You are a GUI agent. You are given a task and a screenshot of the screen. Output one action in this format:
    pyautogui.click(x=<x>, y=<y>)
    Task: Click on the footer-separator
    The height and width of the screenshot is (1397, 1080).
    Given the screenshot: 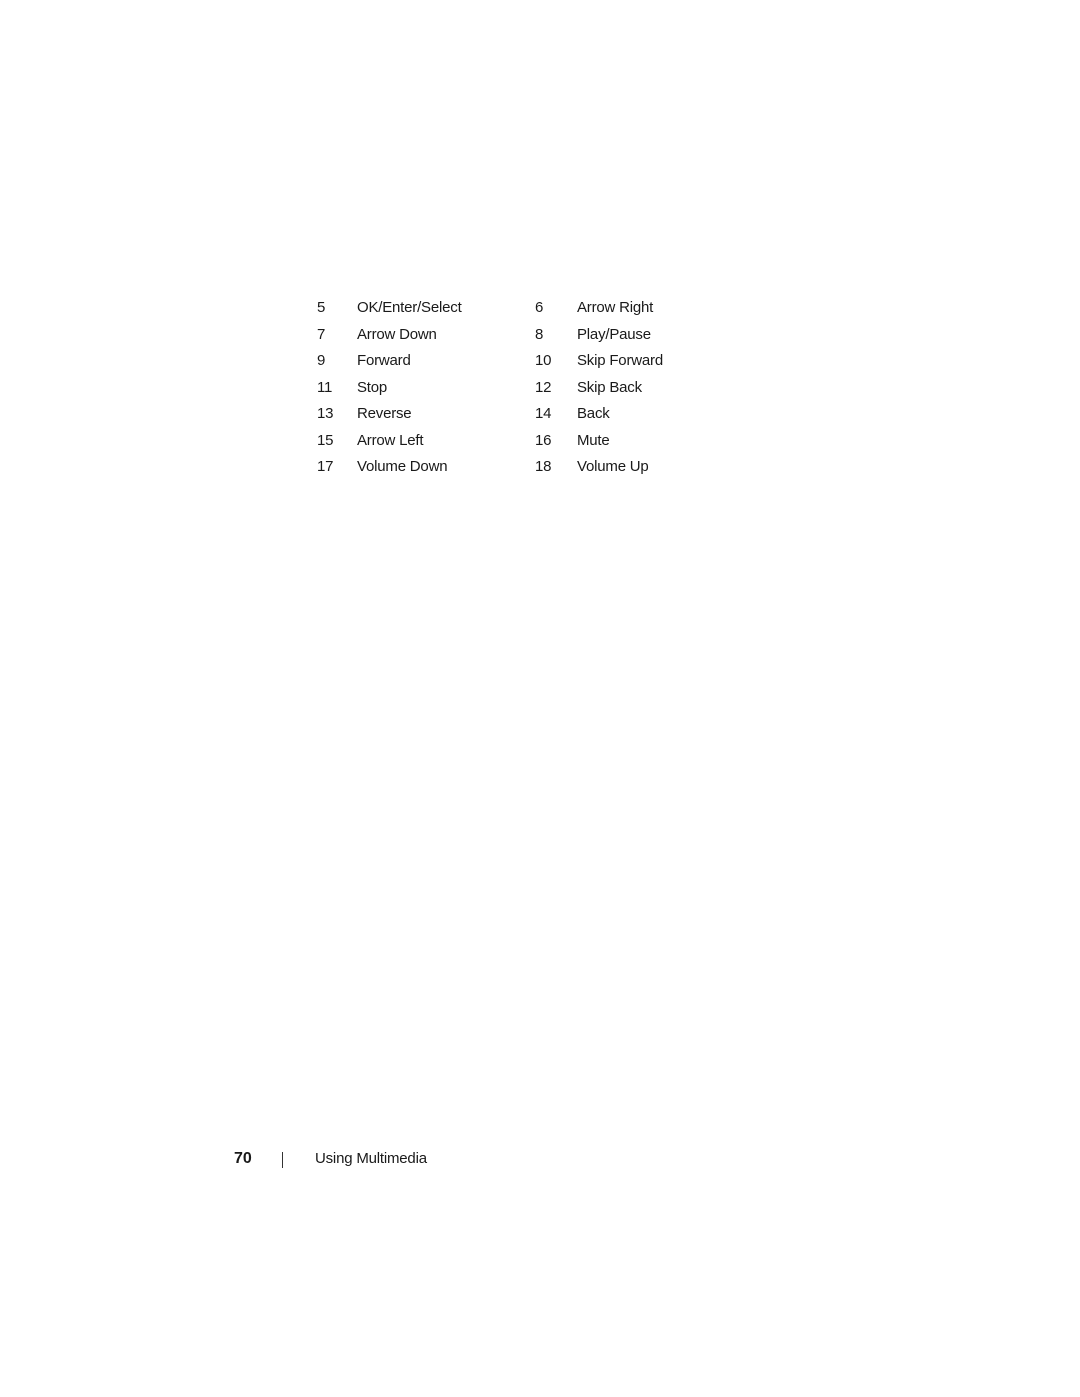 What is the action you would take?
    pyautogui.click(x=282, y=1160)
    